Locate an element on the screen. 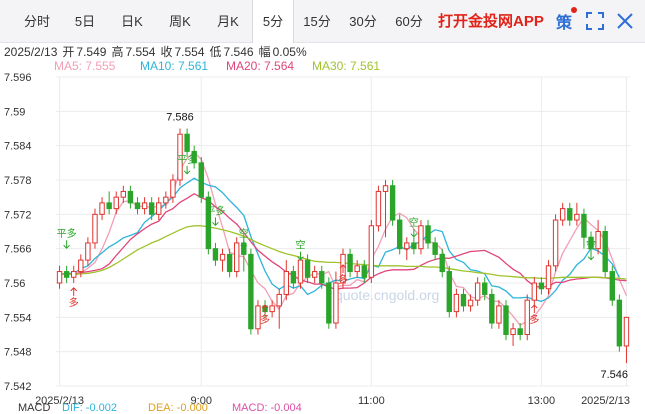  y-tick-label: 7.542 is located at coordinates (18, 387).